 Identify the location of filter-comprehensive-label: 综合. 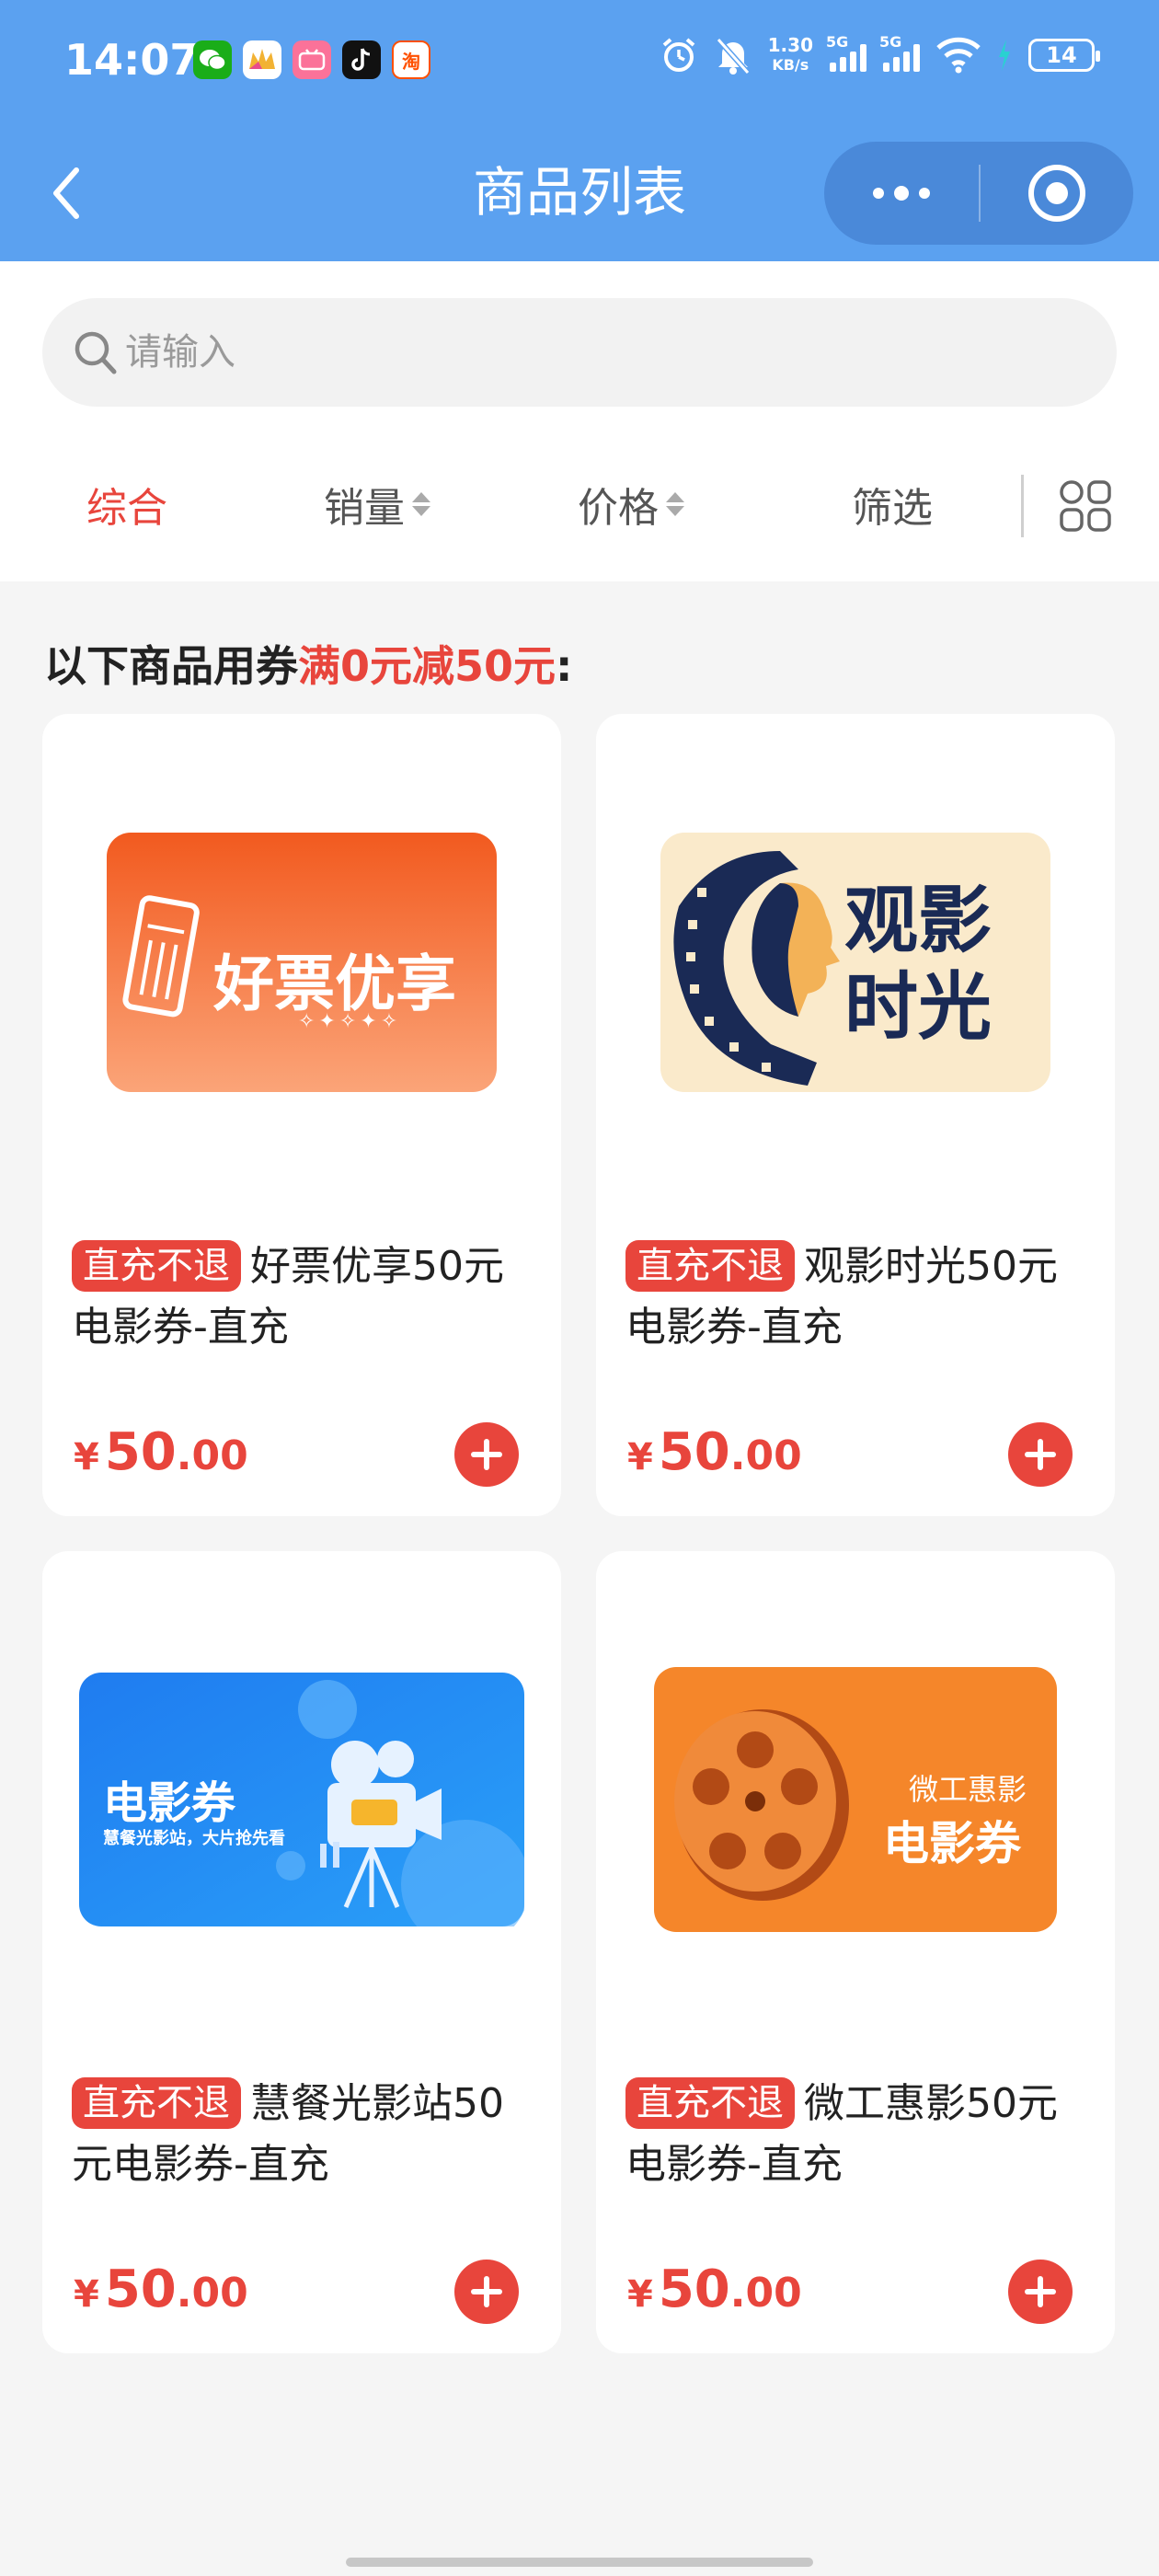
(126, 508).